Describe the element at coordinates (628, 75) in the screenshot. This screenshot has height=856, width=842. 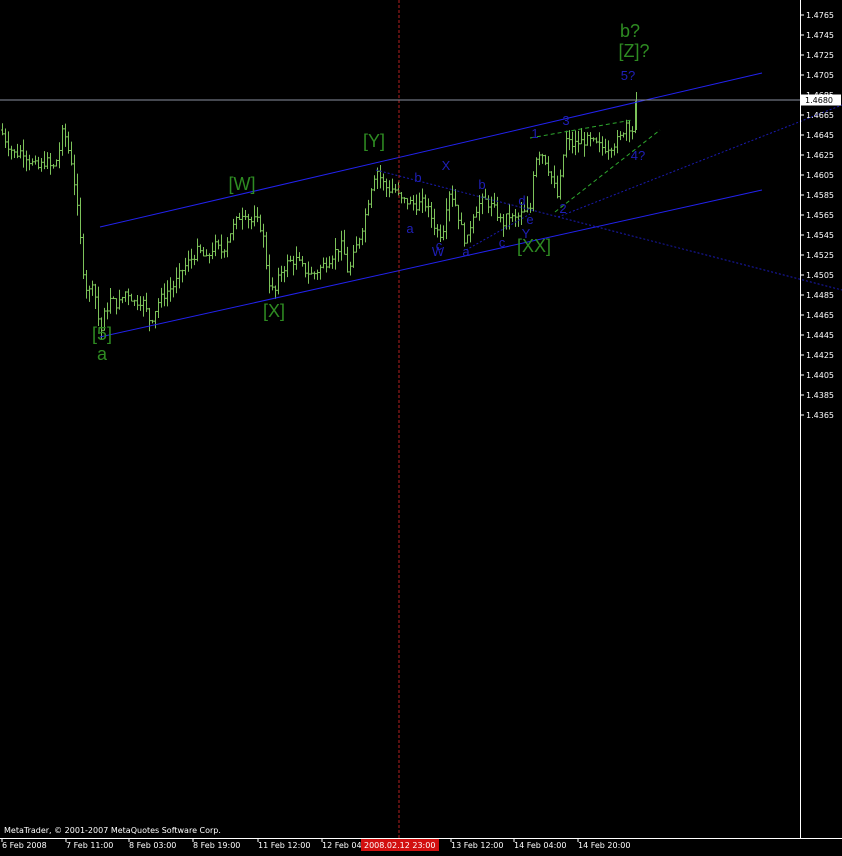
I see `wave-label-minor: 5?` at that location.